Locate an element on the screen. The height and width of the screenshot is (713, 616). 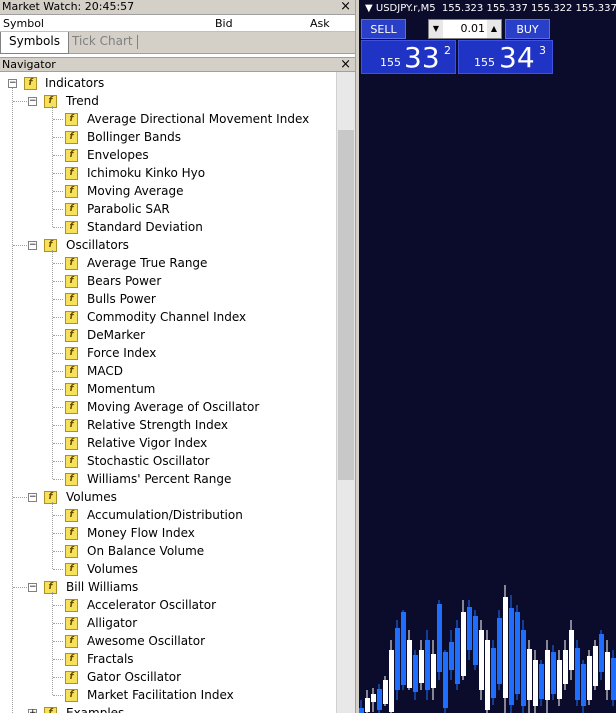
tree-item-label: Williams' Percent Range is located at coordinates (159, 479).